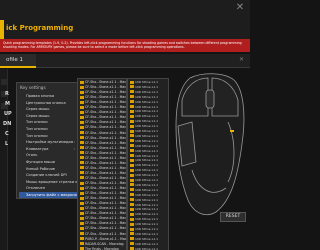 The height and width of the screenshot is (250, 320). I want to click on toolbar-button, so click(4, 82).